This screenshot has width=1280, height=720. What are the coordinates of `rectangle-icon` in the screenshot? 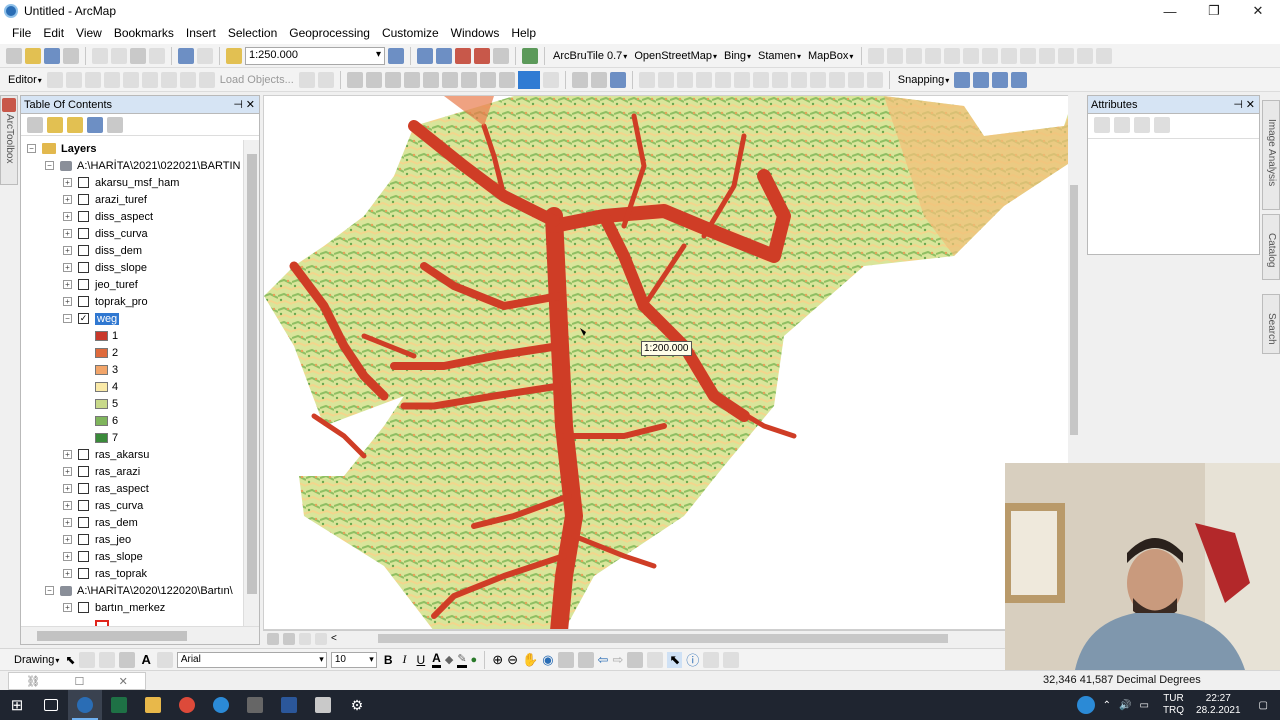 It's located at (127, 659).